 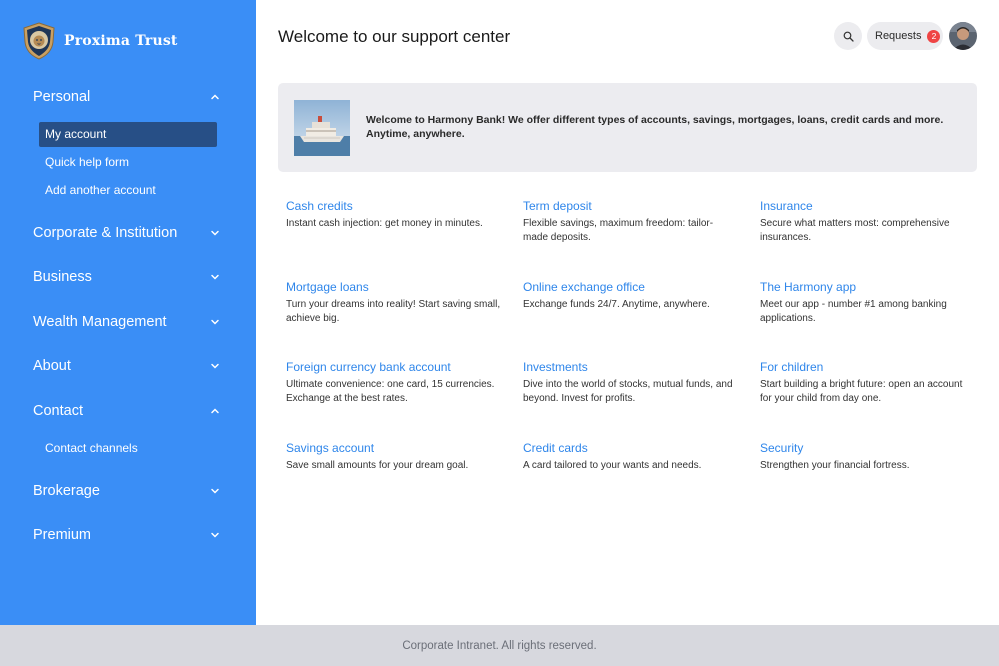 I want to click on nav-section-business: Business, so click(x=127, y=277).